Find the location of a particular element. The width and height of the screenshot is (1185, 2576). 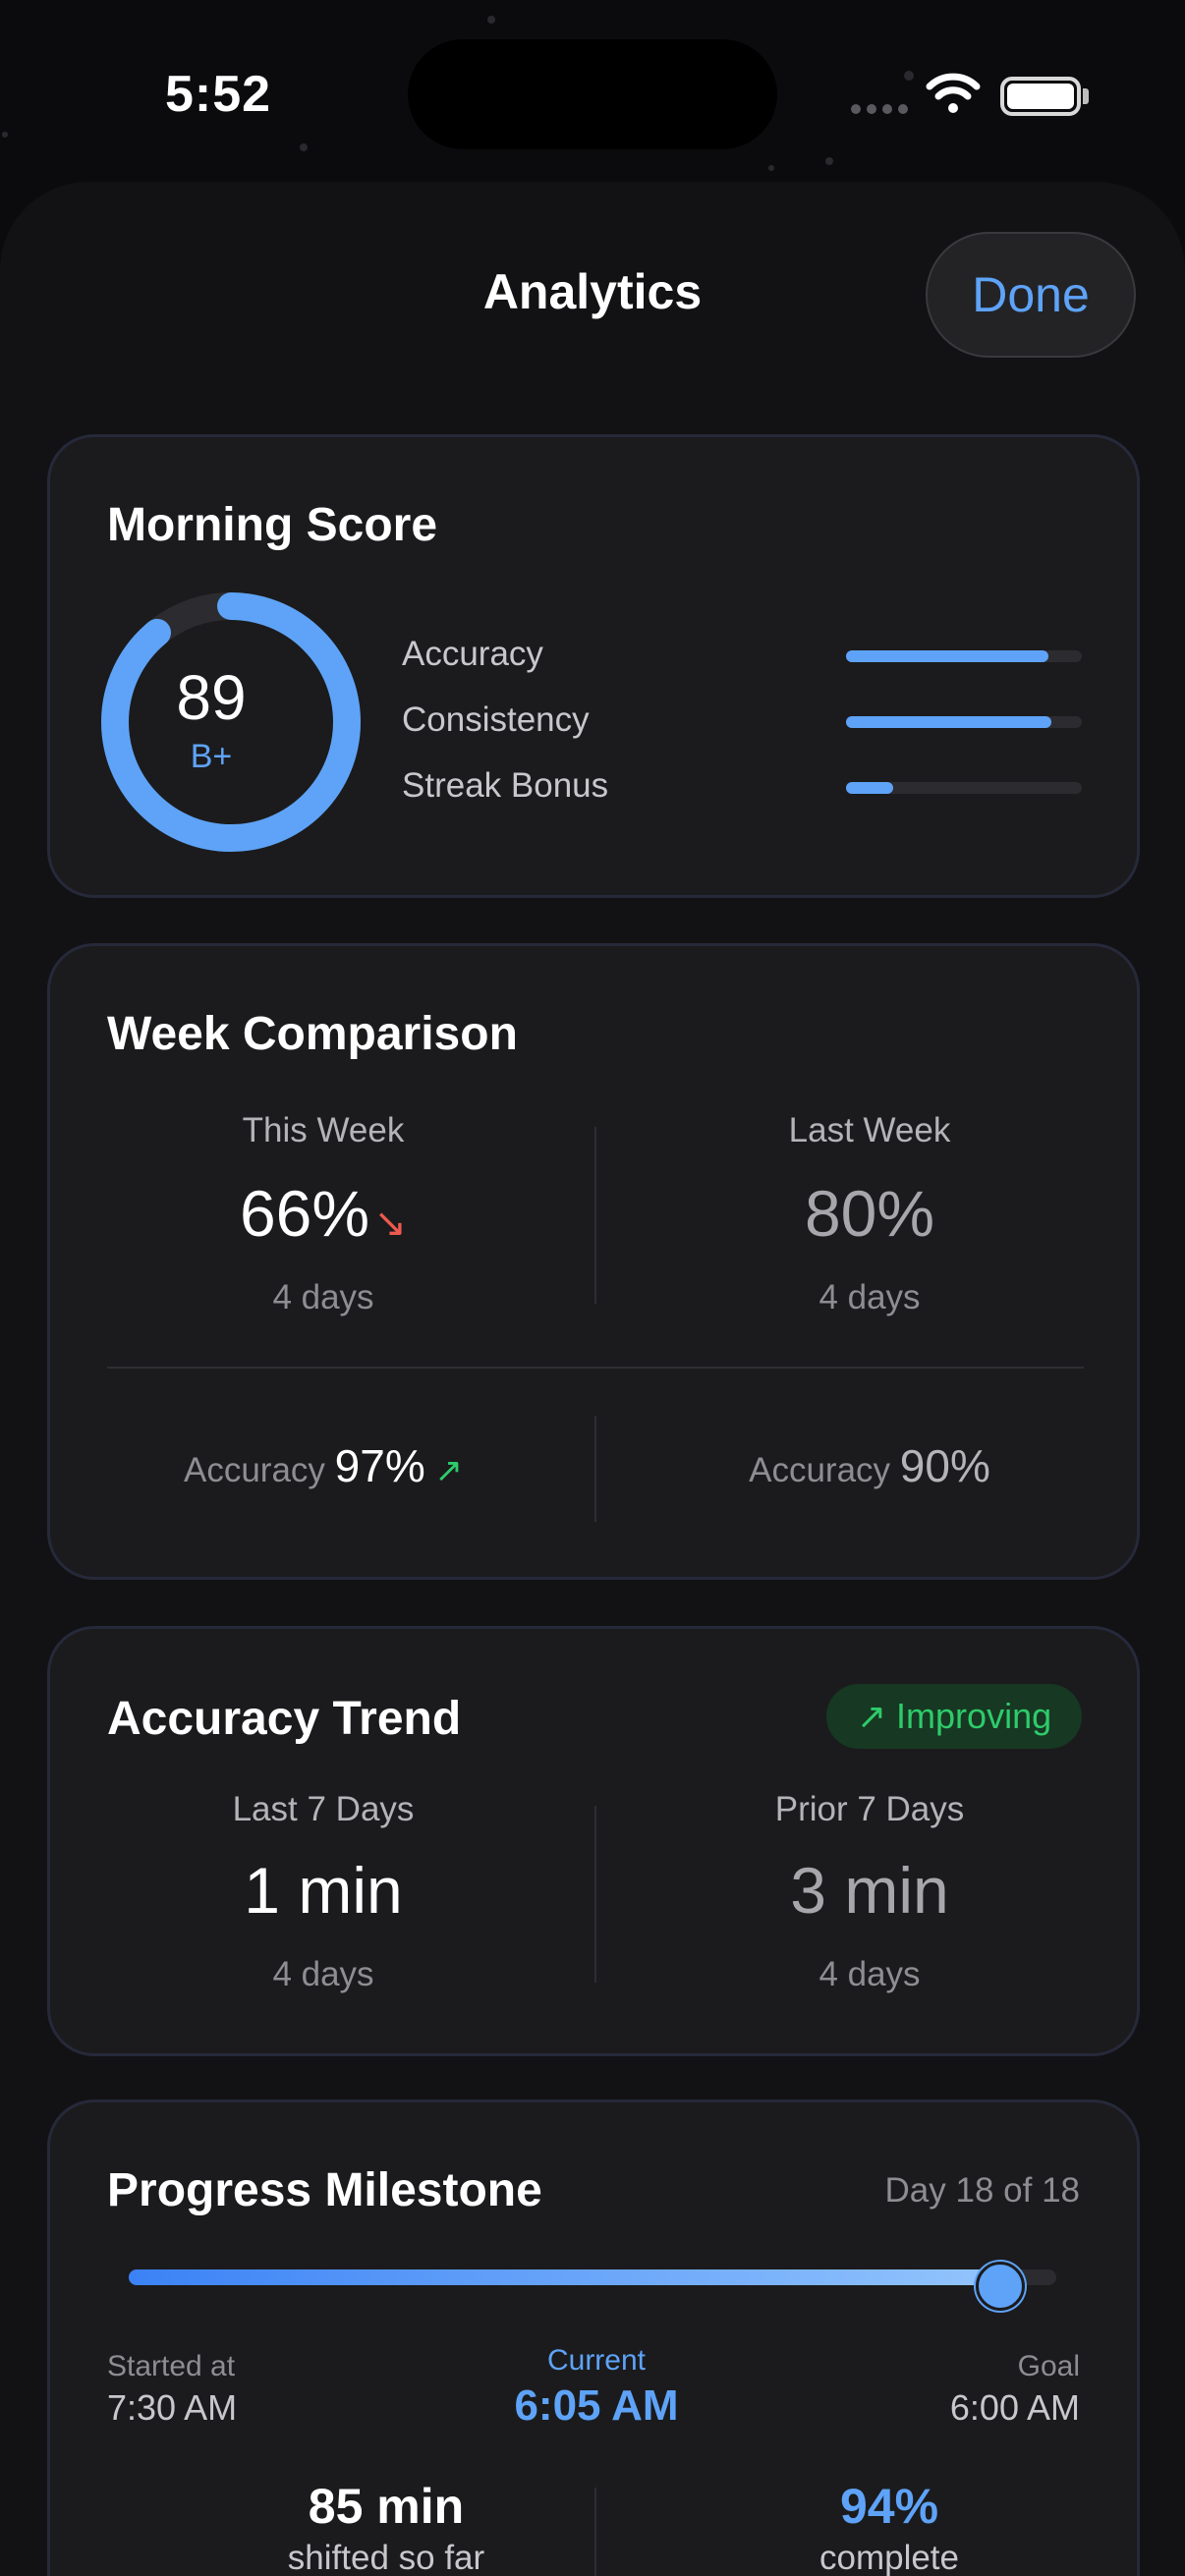

wifi-icon is located at coordinates (954, 93).